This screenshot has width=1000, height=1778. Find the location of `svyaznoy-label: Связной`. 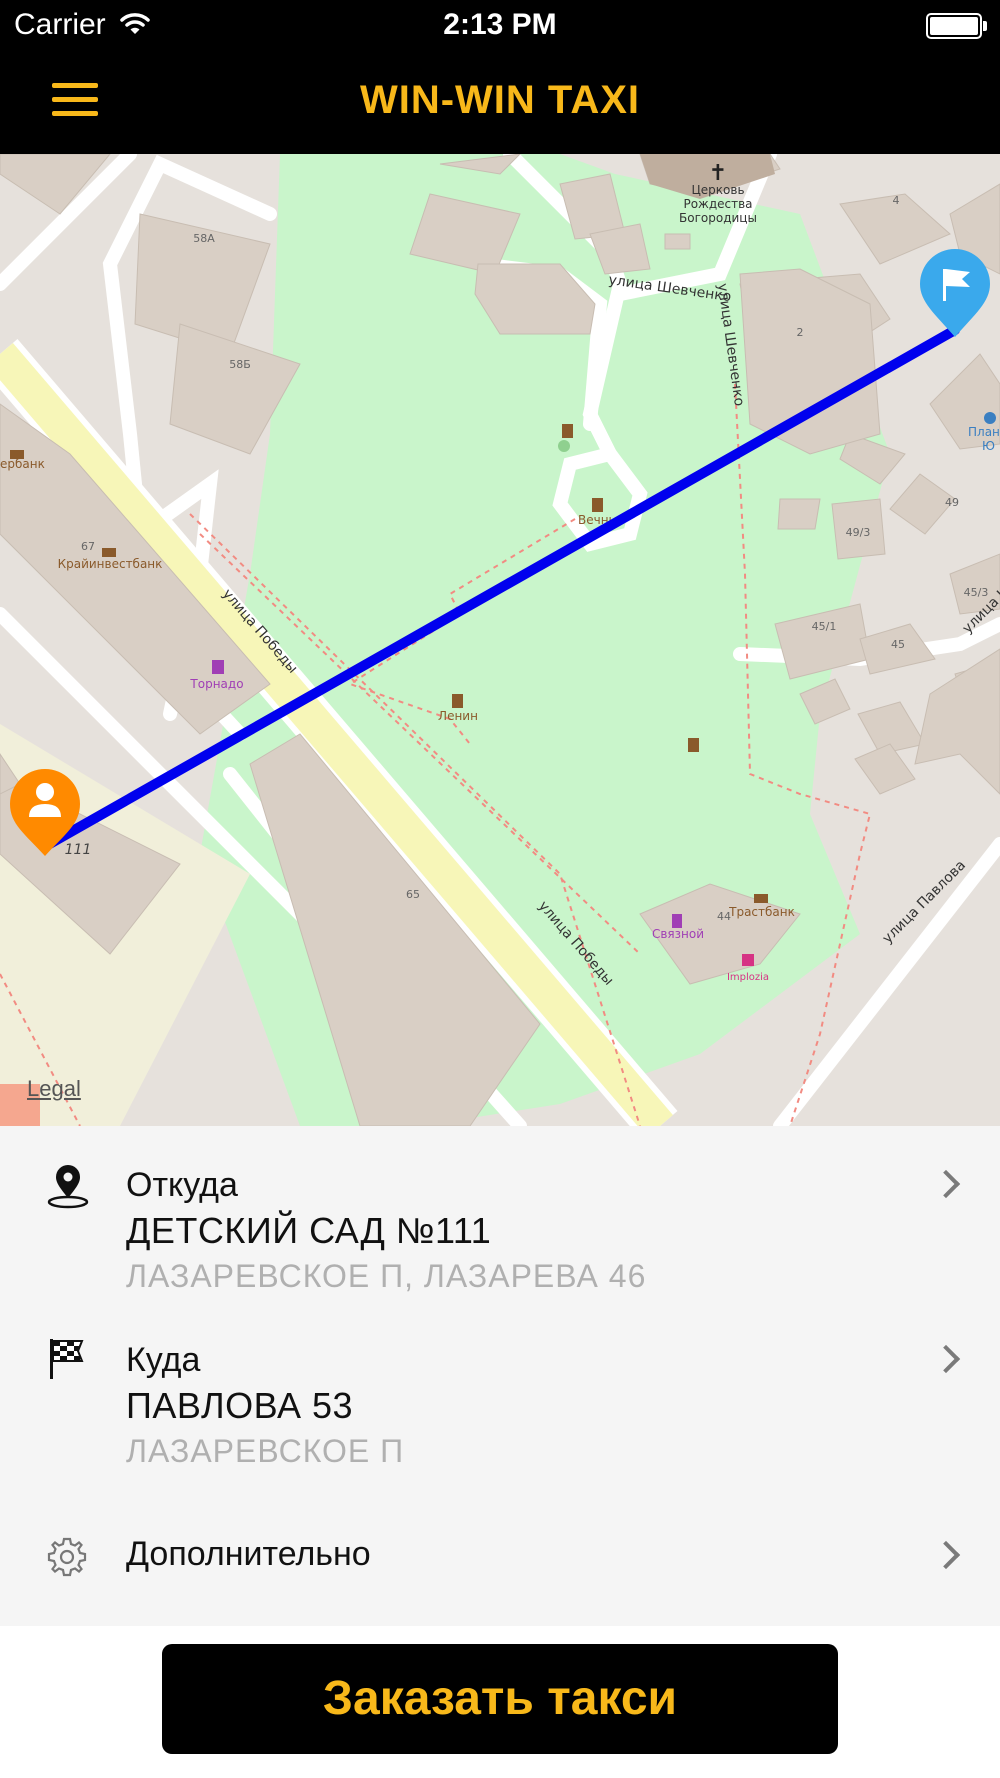

svyaznoy-label: Связной is located at coordinates (678, 934).